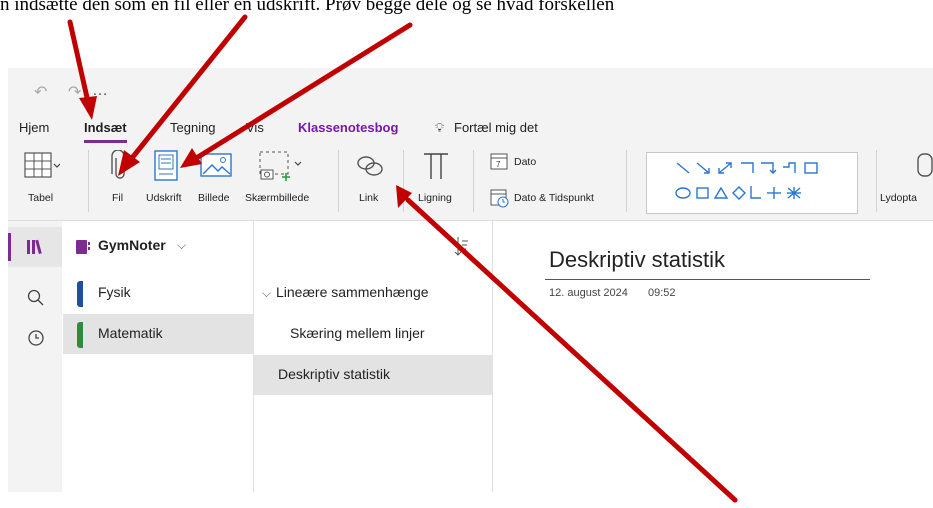 This screenshot has height=508, width=933. Describe the element at coordinates (707, 279) in the screenshot. I see `title-underline` at that location.